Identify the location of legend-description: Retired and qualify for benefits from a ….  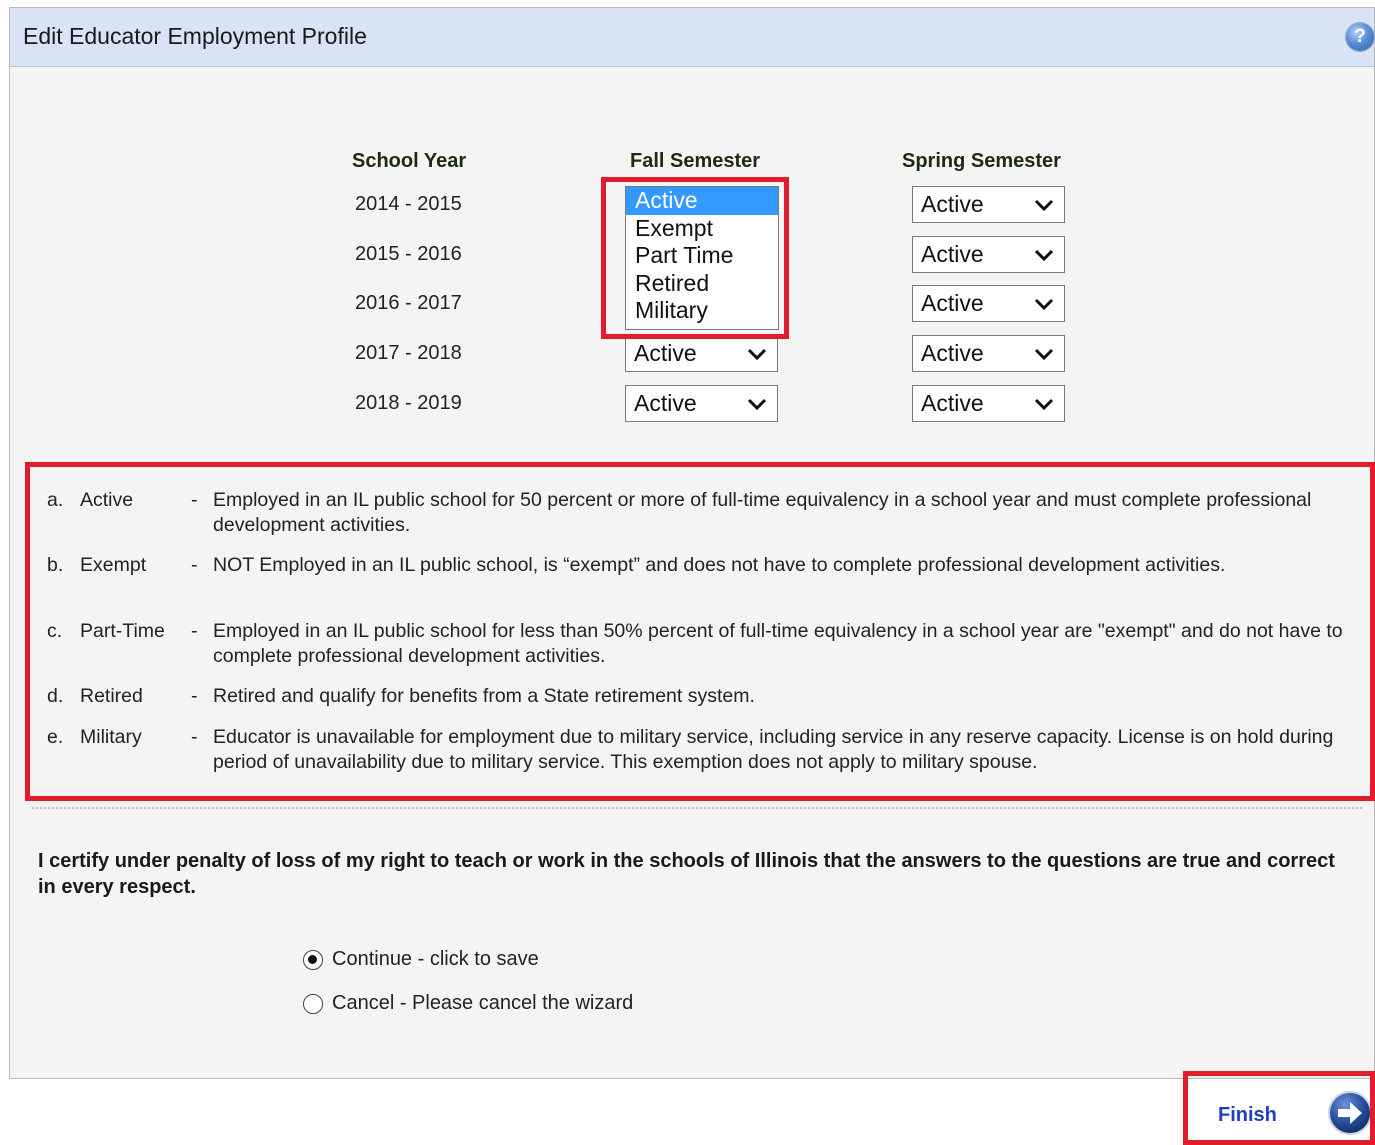
(484, 696).